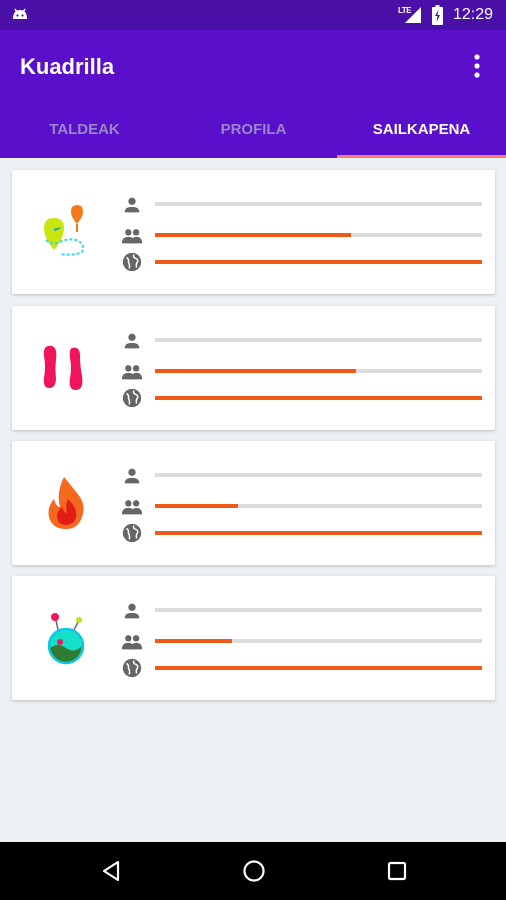 This screenshot has height=900, width=506. I want to click on flame-icon, so click(66, 503).